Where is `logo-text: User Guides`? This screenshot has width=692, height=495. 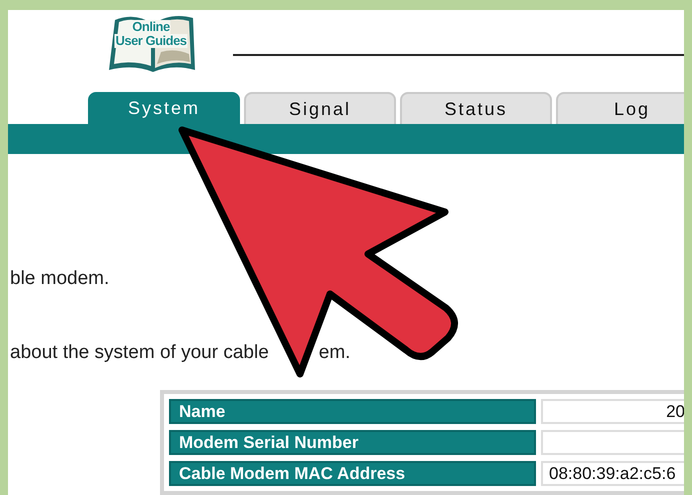
logo-text: User Guides is located at coordinates (151, 41).